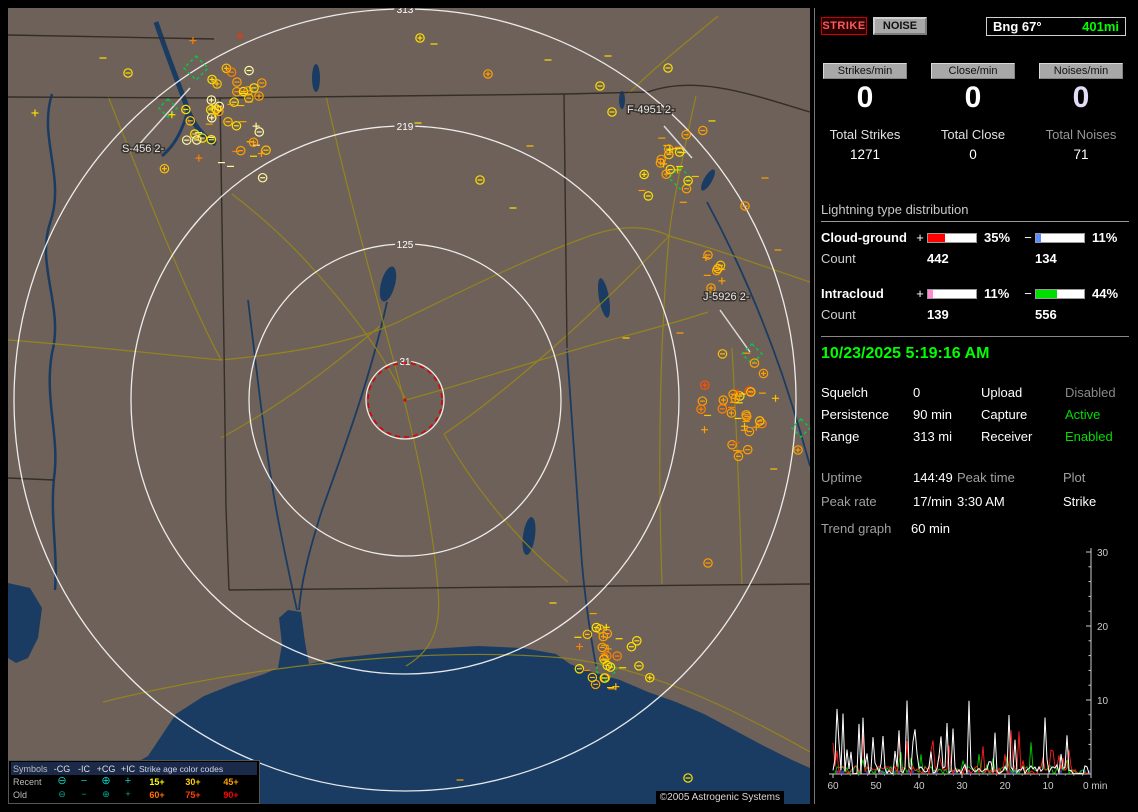  What do you see at coordinates (968, 670) in the screenshot?
I see `trend-graph: 10 20 30 60 50 40 30 20 10 0 min` at bounding box center [968, 670].